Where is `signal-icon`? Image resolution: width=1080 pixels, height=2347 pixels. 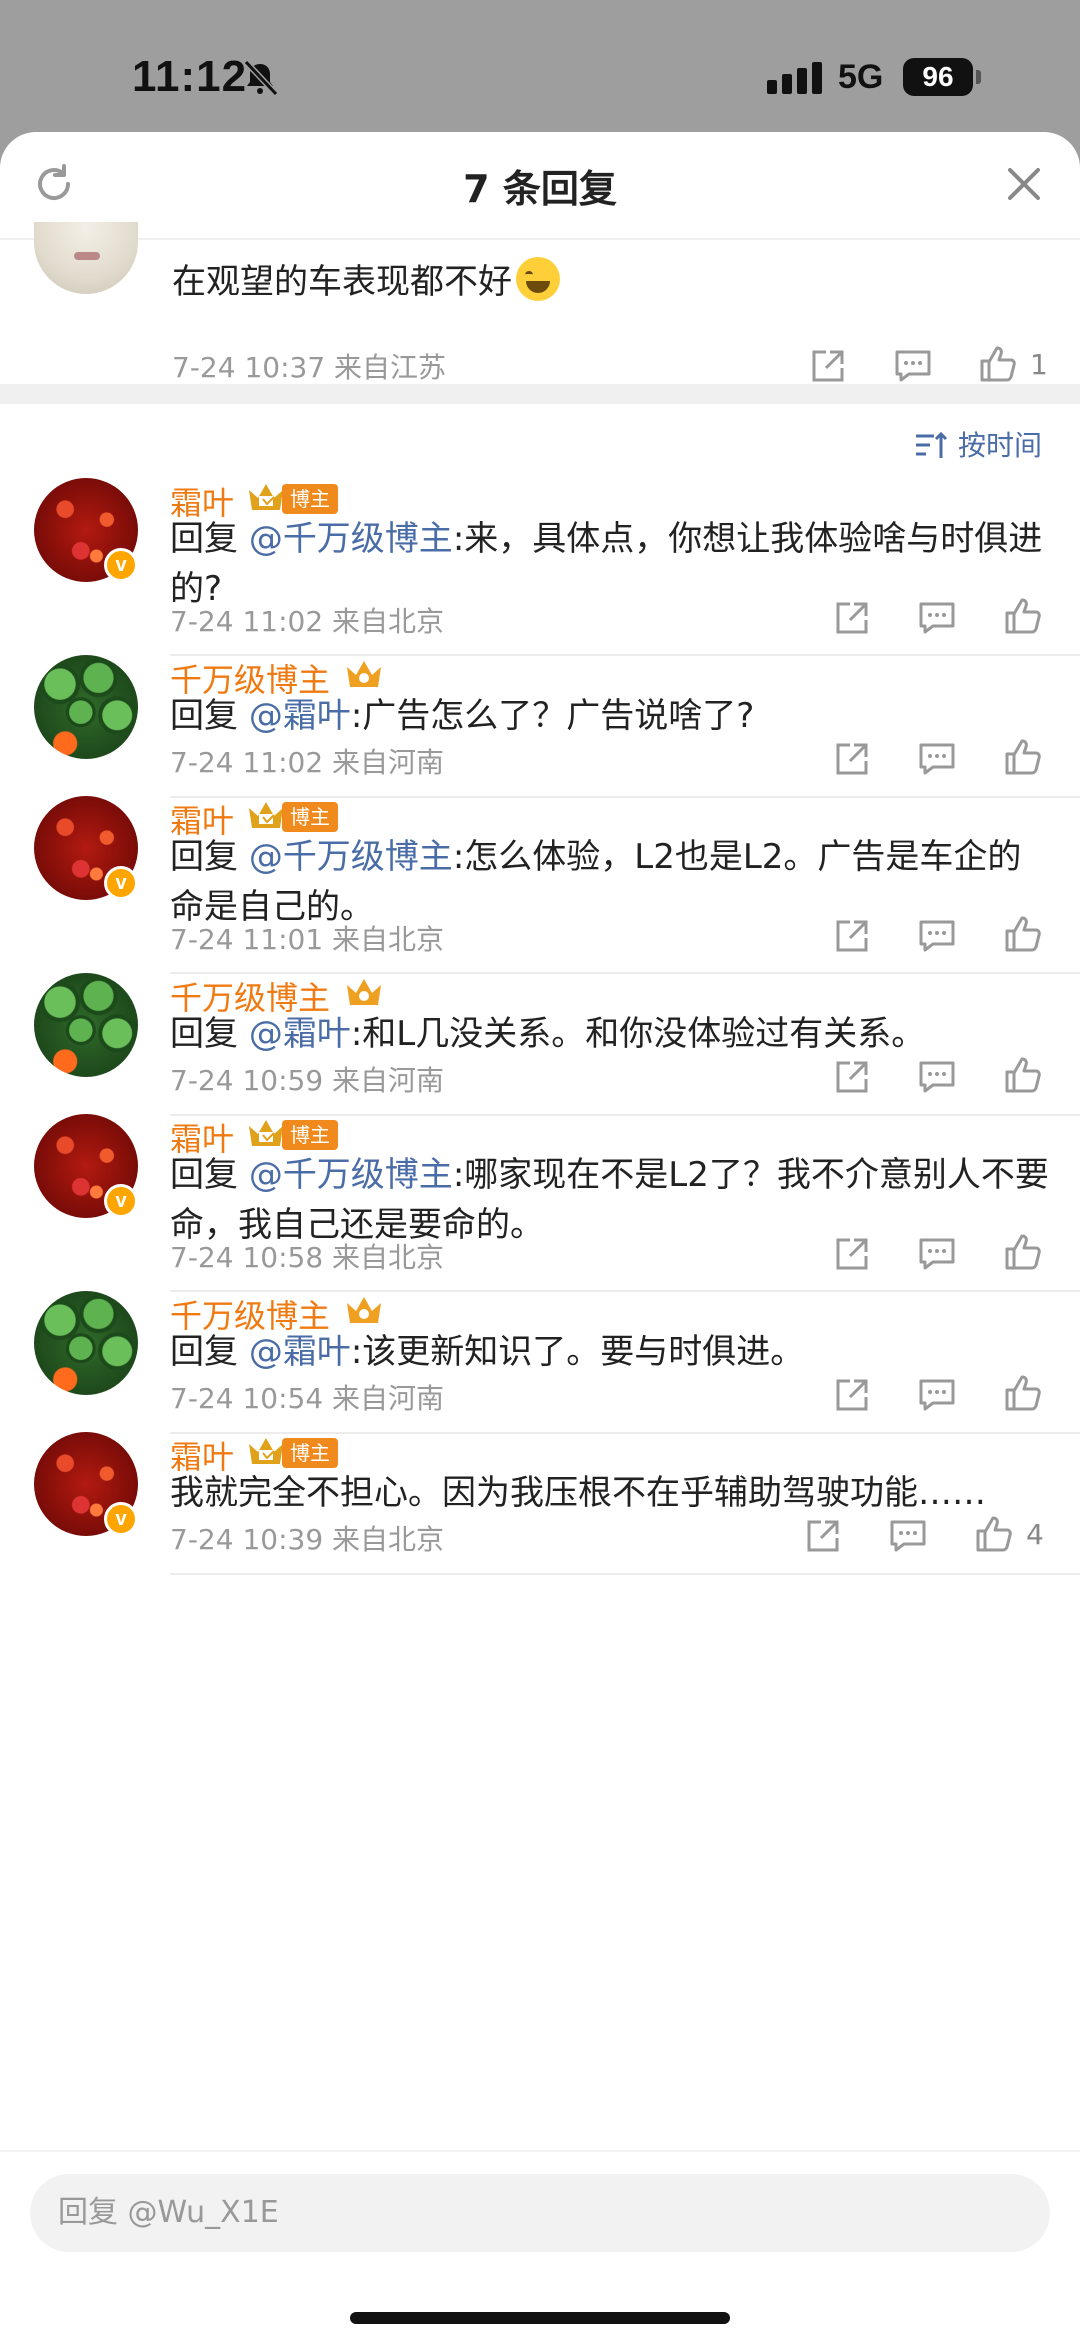 signal-icon is located at coordinates (794, 78).